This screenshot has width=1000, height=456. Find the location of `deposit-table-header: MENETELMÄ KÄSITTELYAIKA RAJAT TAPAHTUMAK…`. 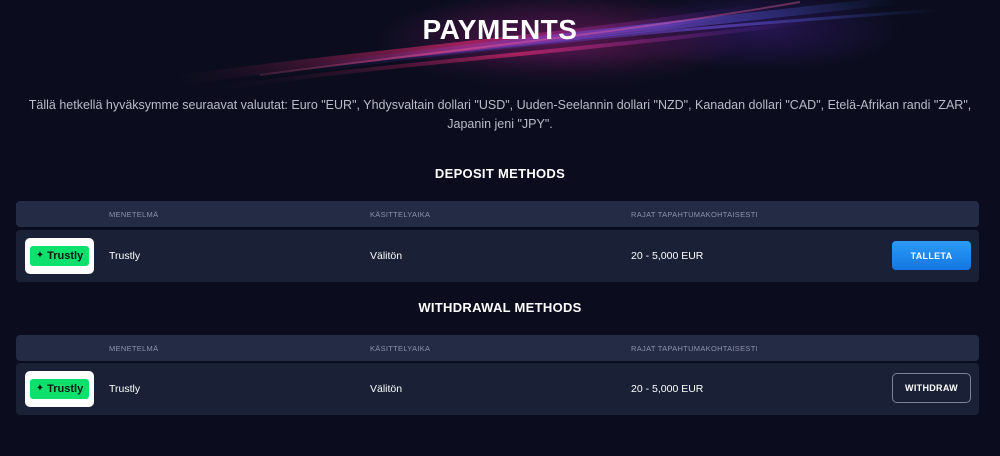

deposit-table-header: MENETELMÄ KÄSITTELYAIKA RAJAT TAPAHTUMAK… is located at coordinates (497, 214).